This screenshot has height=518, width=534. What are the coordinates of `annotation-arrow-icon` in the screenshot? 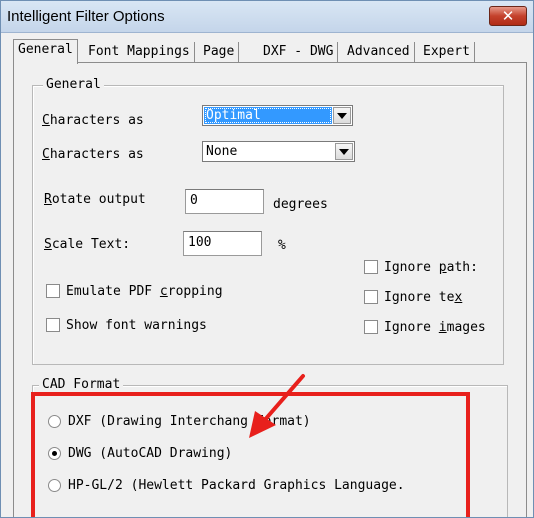 It's located at (277, 406).